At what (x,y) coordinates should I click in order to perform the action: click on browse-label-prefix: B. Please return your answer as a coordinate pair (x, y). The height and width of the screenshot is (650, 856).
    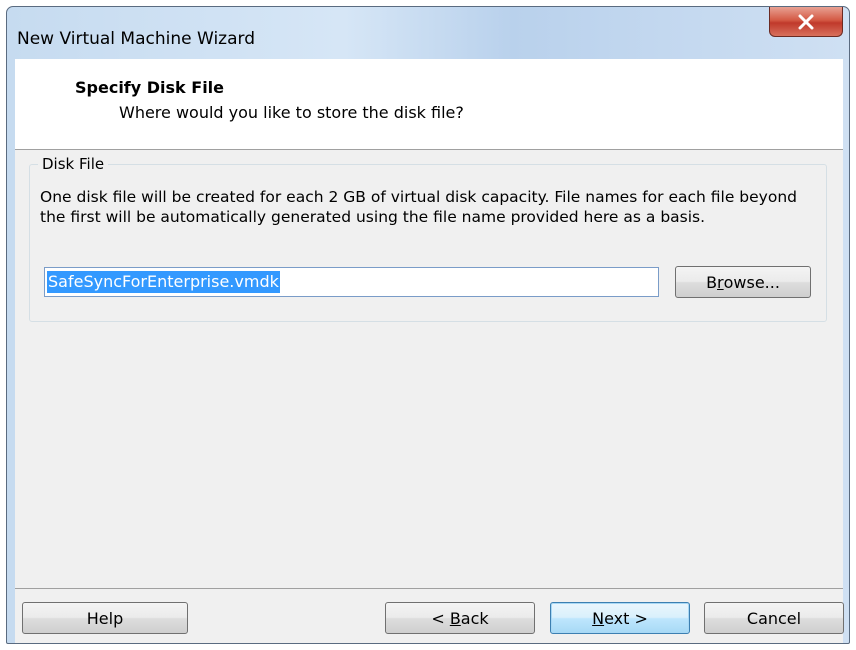
    Looking at the image, I should click on (712, 282).